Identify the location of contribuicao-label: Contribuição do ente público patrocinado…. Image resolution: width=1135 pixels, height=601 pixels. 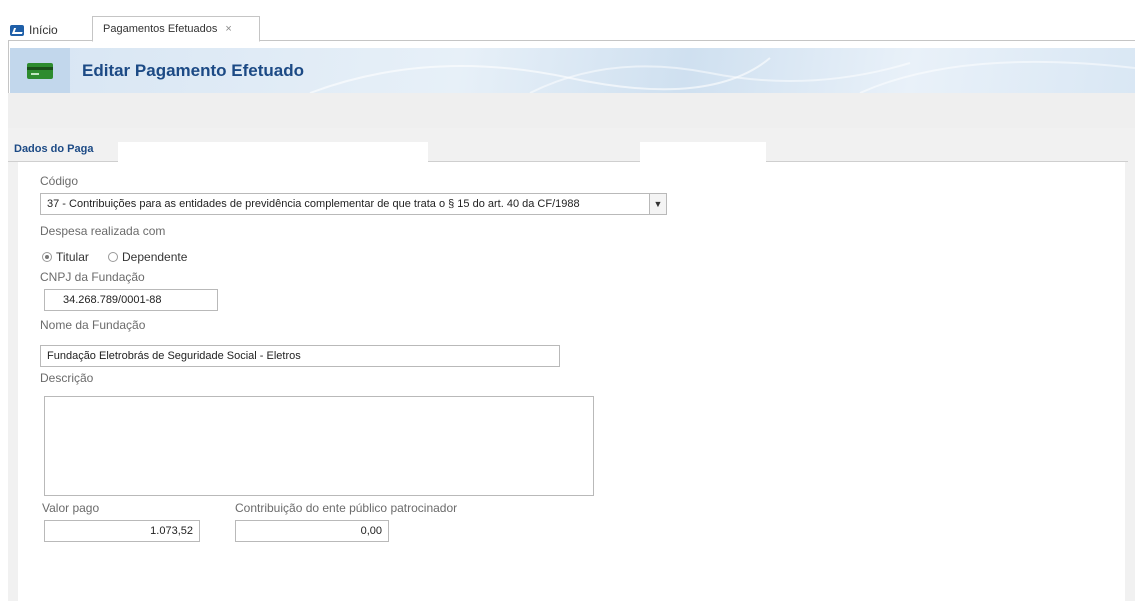
(346, 508).